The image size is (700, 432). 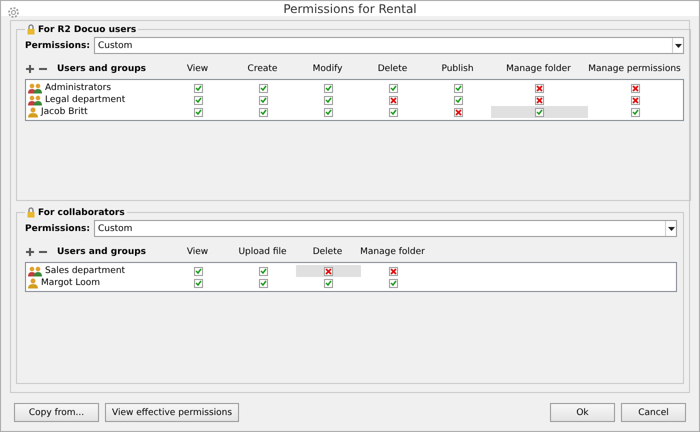 I want to click on column-header: Upload file, so click(x=262, y=252).